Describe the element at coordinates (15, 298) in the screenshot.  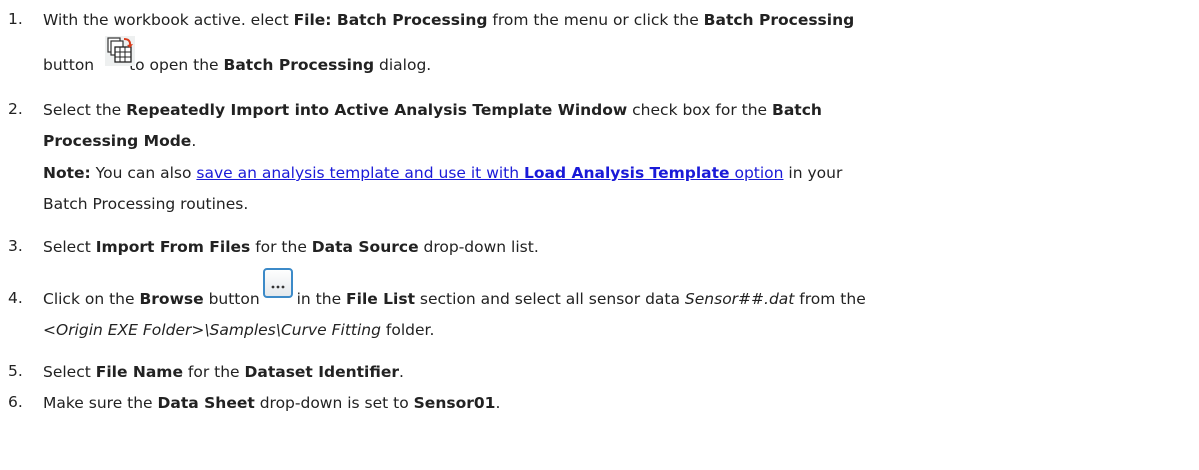
I see `step-4-number: 4.` at that location.